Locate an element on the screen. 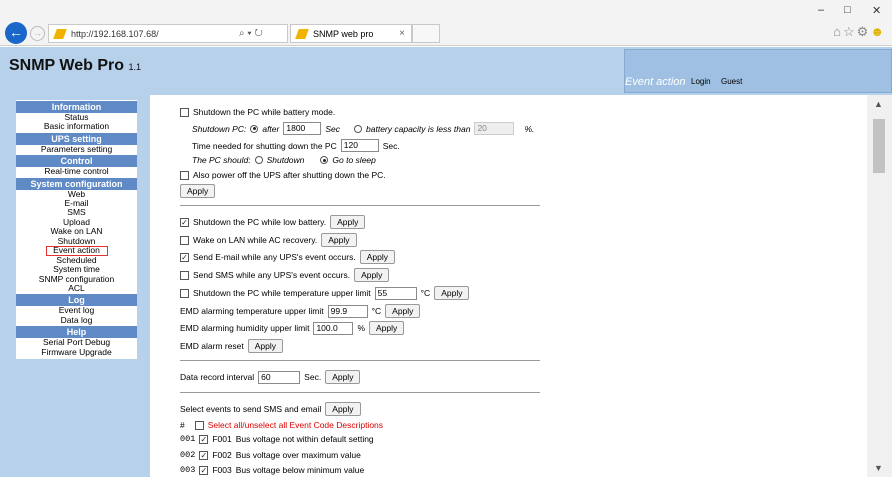 The width and height of the screenshot is (892, 477). scroll-thumb is located at coordinates (879, 146).